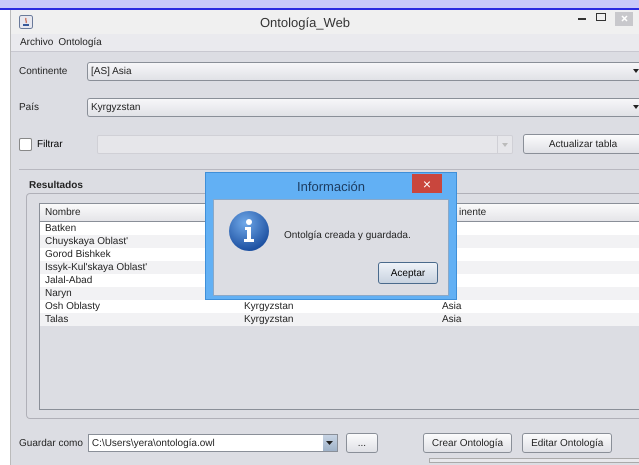 The height and width of the screenshot is (465, 639). What do you see at coordinates (56, 185) in the screenshot?
I see `section-title: Resultados` at bounding box center [56, 185].